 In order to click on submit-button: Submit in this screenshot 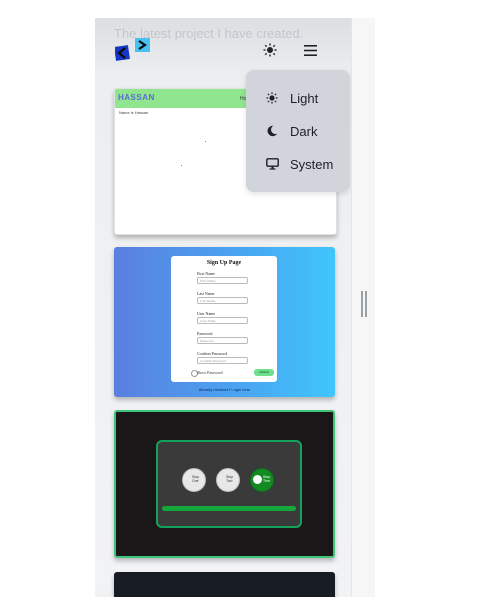, I will do `click(264, 372)`.